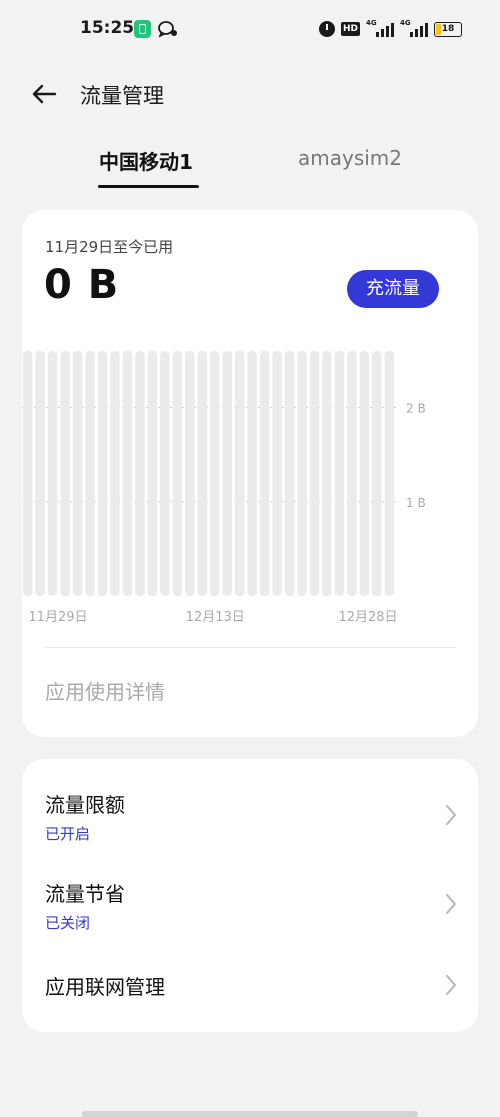  Describe the element at coordinates (146, 160) in the screenshot. I see `tab-sim1: 中国移动1` at that location.